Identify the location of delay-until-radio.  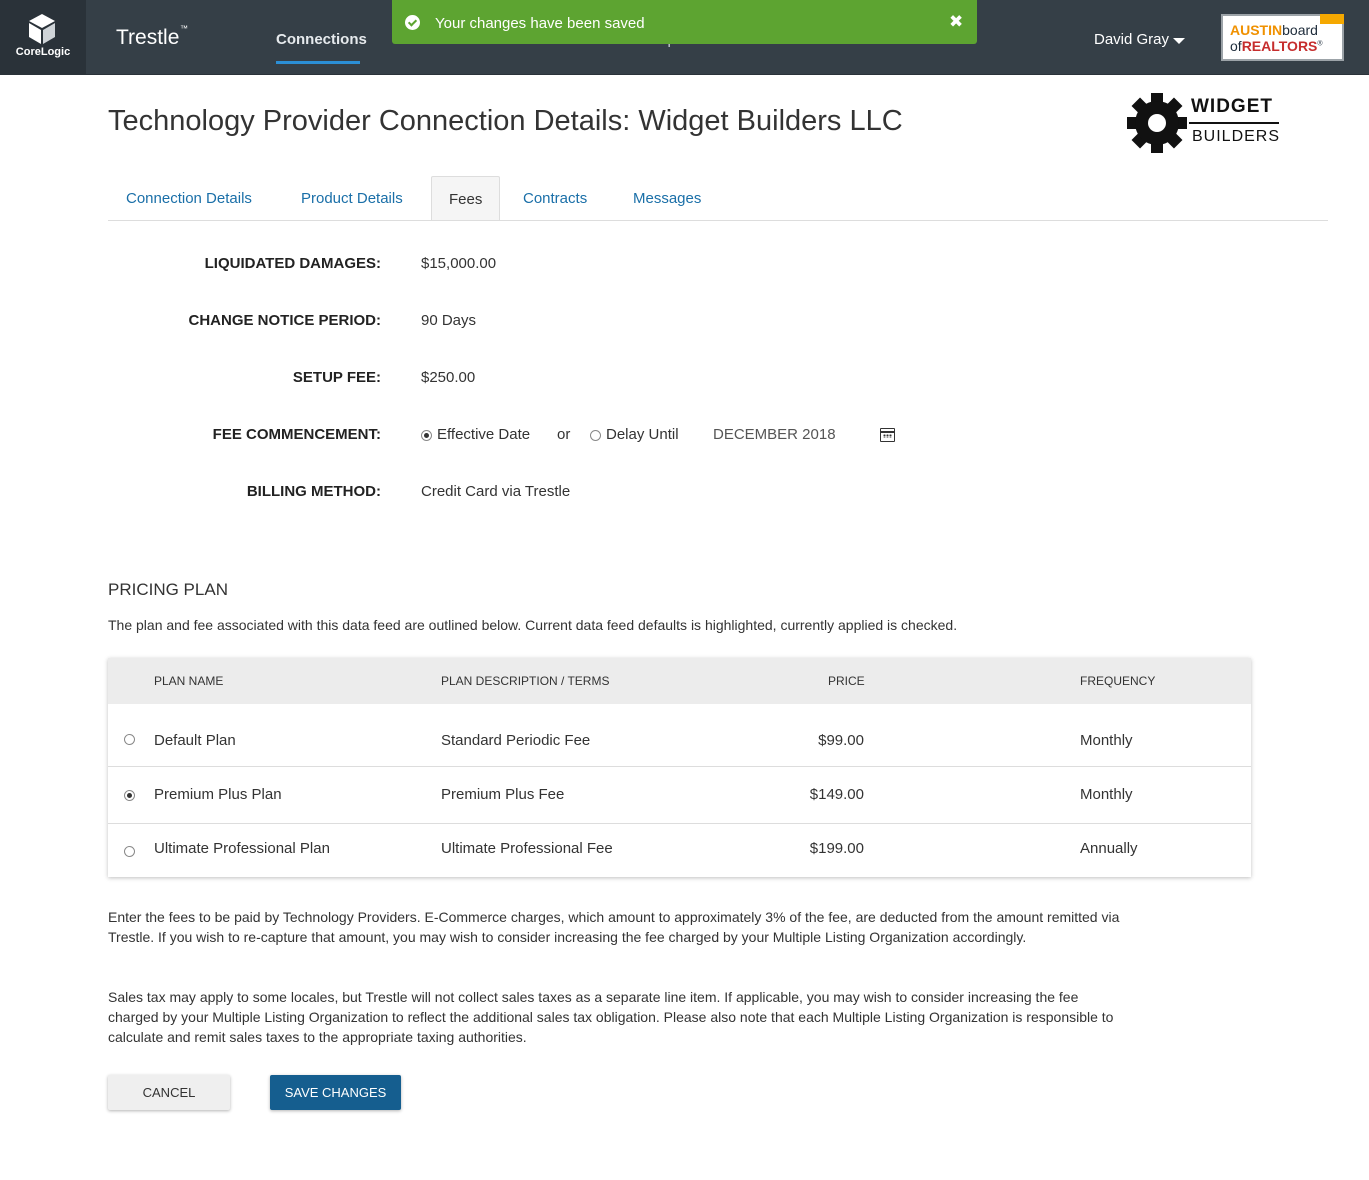
(595, 435).